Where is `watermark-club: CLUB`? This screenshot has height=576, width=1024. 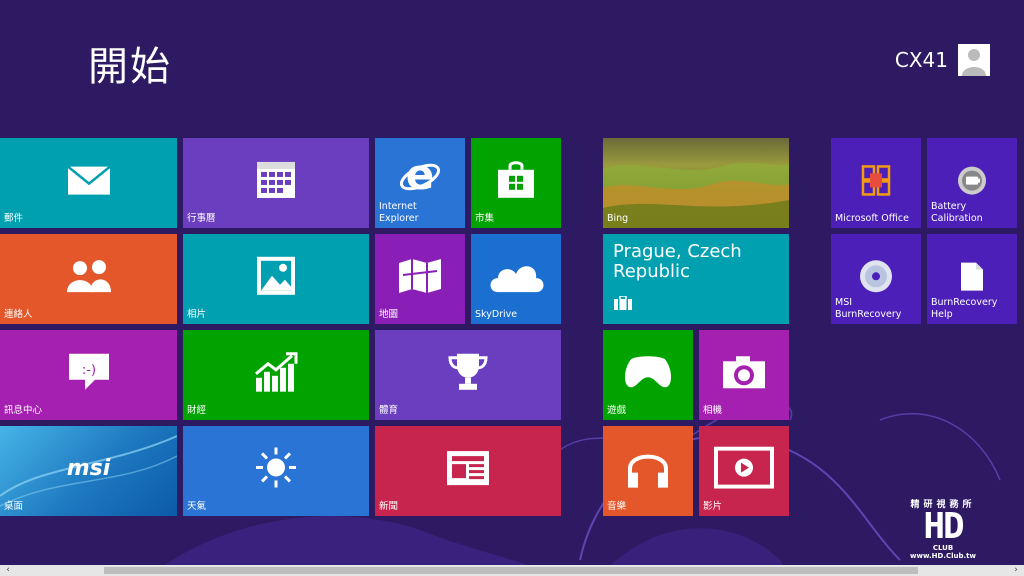 watermark-club: CLUB is located at coordinates (943, 548).